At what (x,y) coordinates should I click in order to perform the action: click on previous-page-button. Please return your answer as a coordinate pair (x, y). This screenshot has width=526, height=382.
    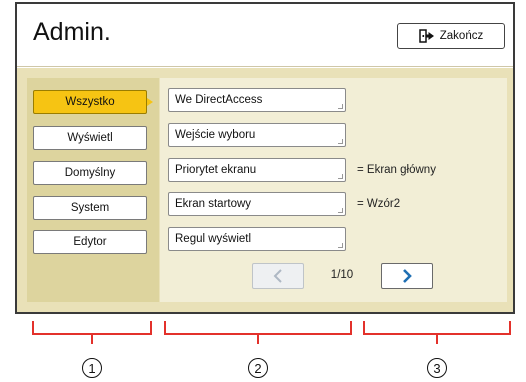
    Looking at the image, I should click on (278, 276).